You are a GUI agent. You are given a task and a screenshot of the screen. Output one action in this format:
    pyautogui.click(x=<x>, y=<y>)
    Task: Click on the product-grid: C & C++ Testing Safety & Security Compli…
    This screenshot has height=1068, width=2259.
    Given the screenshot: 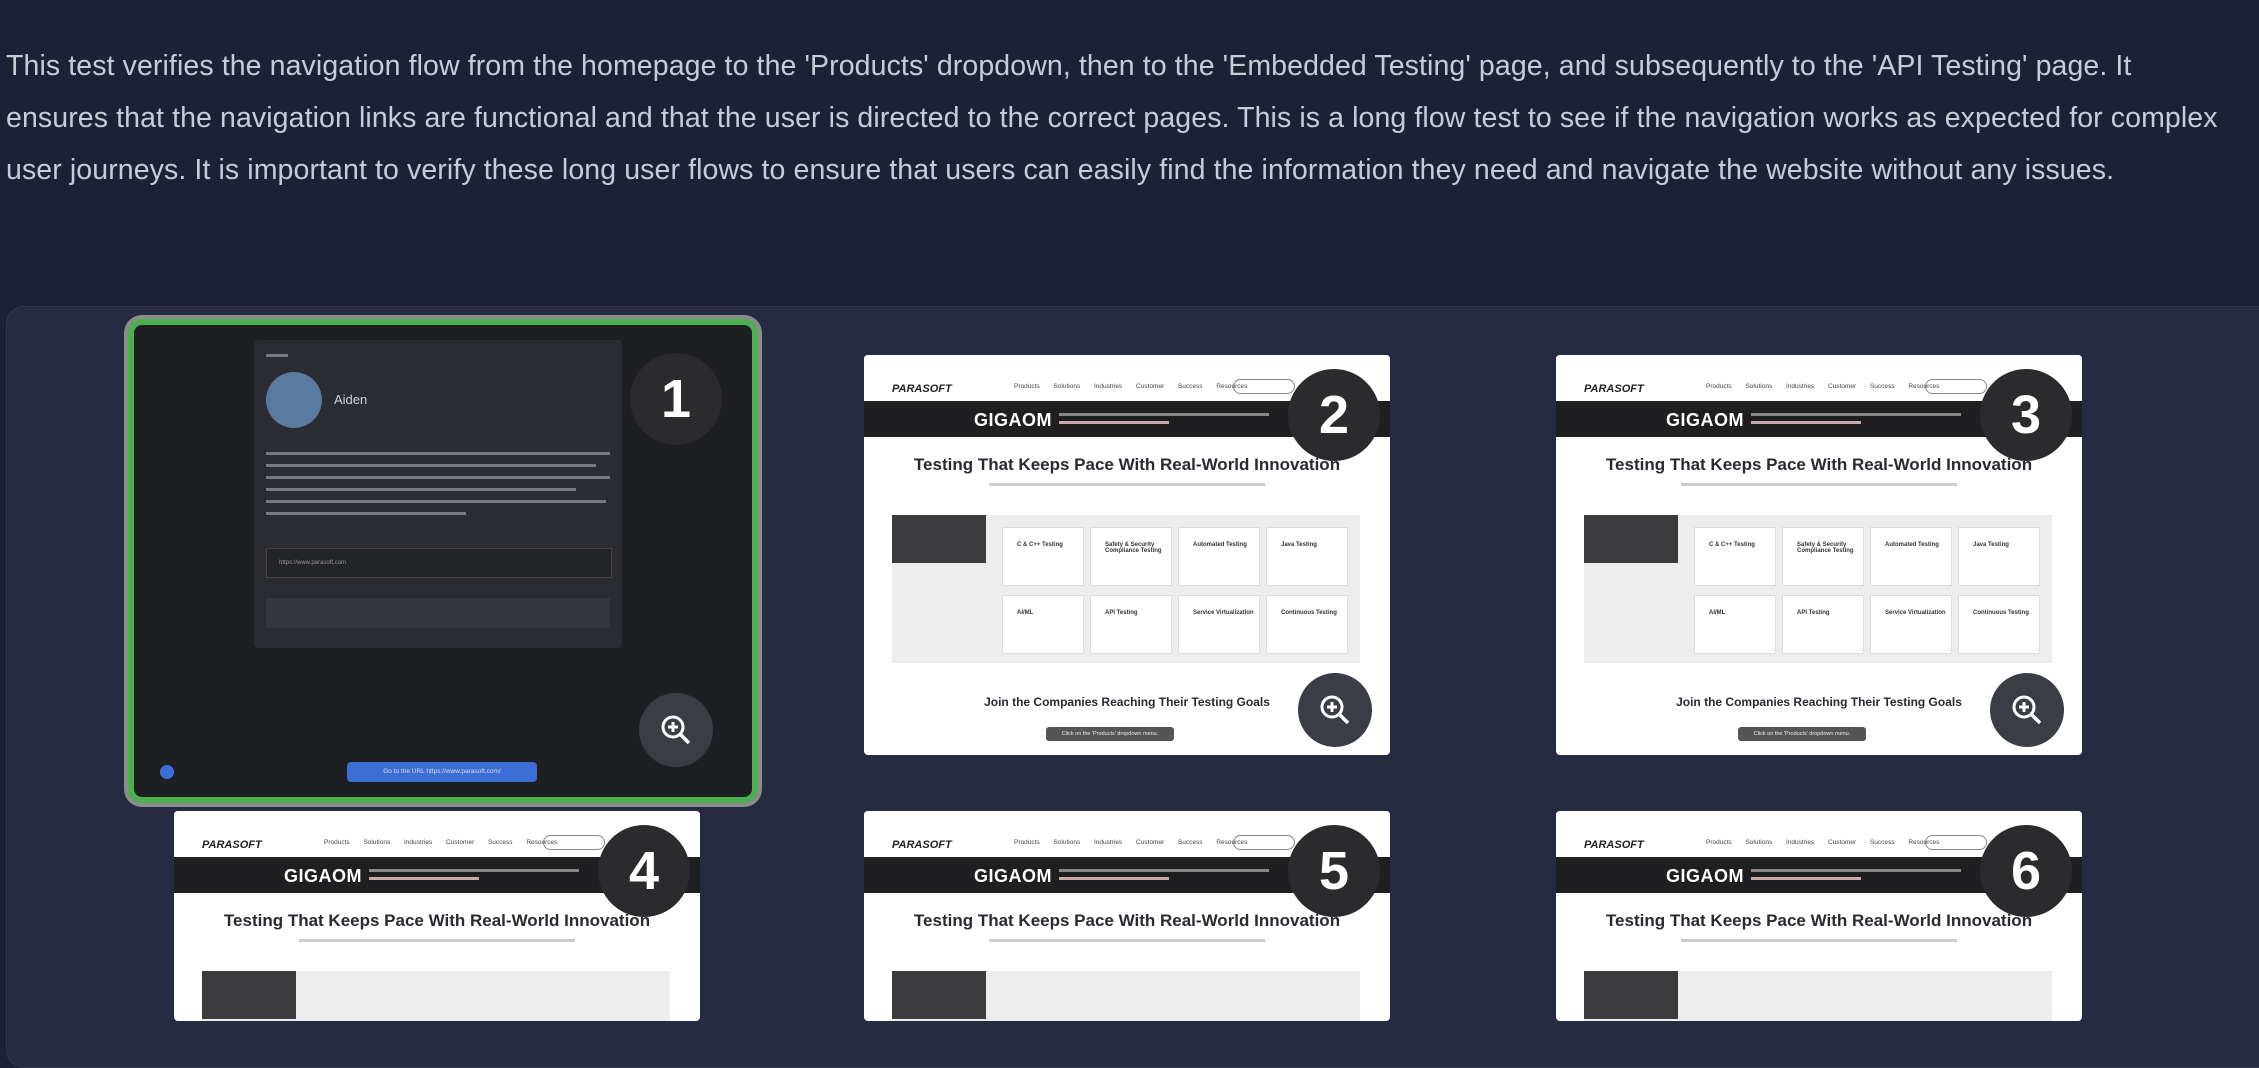 What is the action you would take?
    pyautogui.click(x=1126, y=589)
    